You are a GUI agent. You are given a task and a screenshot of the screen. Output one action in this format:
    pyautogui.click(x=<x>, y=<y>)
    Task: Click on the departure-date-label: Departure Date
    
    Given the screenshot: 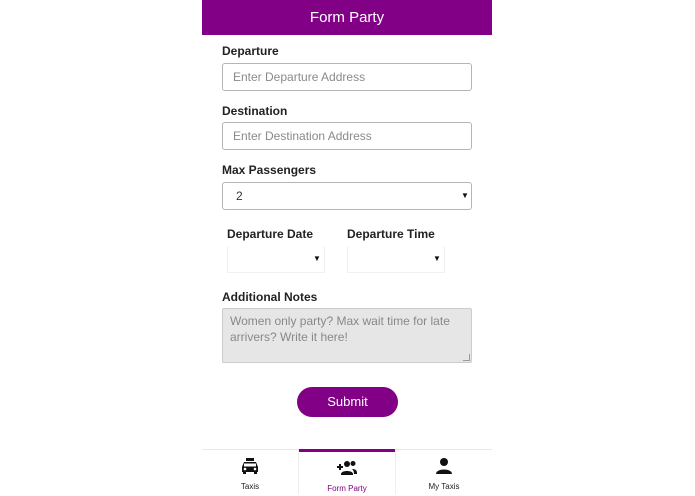 What is the action you would take?
    pyautogui.click(x=270, y=234)
    